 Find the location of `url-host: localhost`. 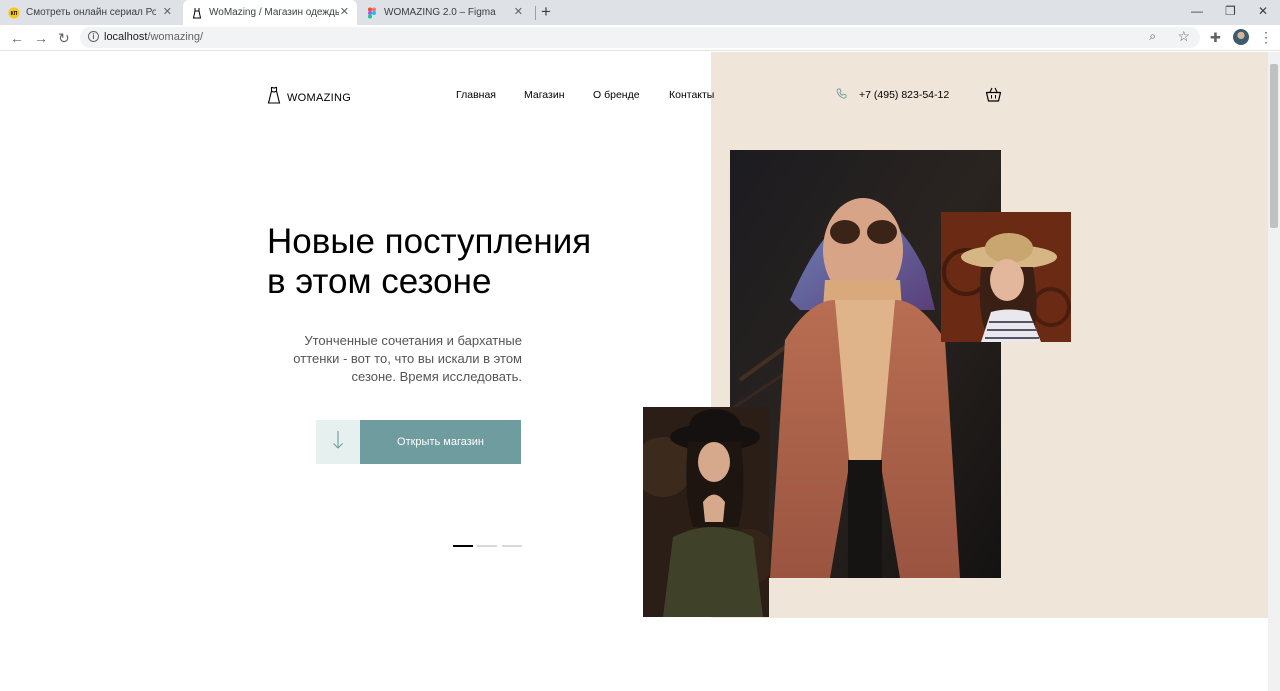

url-host: localhost is located at coordinates (126, 37).